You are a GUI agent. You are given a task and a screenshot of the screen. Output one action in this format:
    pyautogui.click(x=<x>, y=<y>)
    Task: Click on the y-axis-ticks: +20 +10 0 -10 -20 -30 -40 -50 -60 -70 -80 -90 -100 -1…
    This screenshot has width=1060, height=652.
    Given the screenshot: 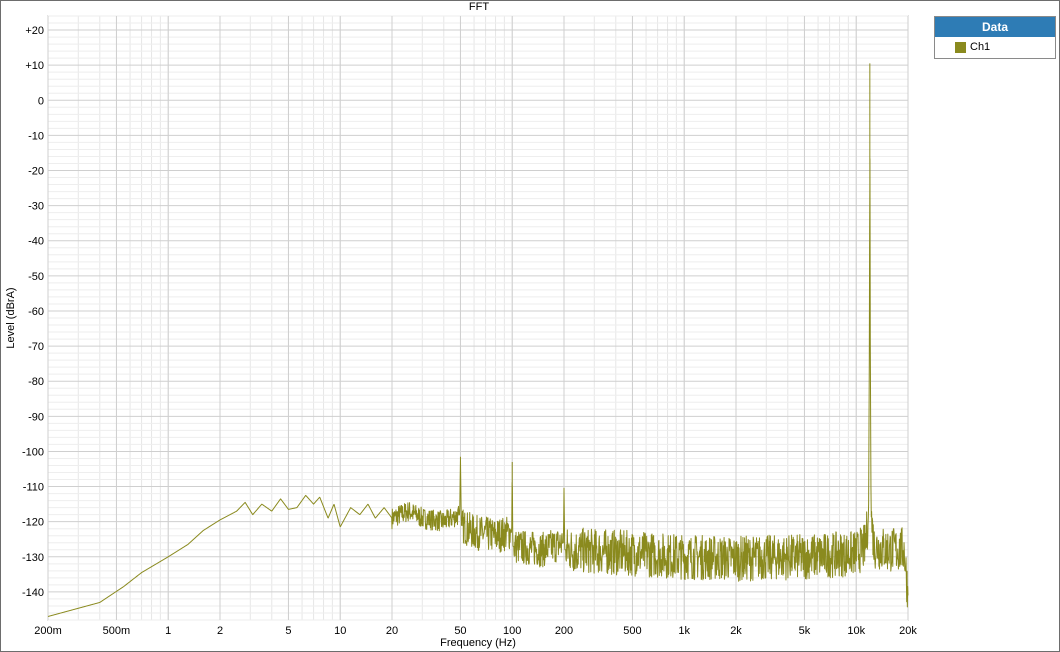 What is the action you would take?
    pyautogui.click(x=33, y=312)
    